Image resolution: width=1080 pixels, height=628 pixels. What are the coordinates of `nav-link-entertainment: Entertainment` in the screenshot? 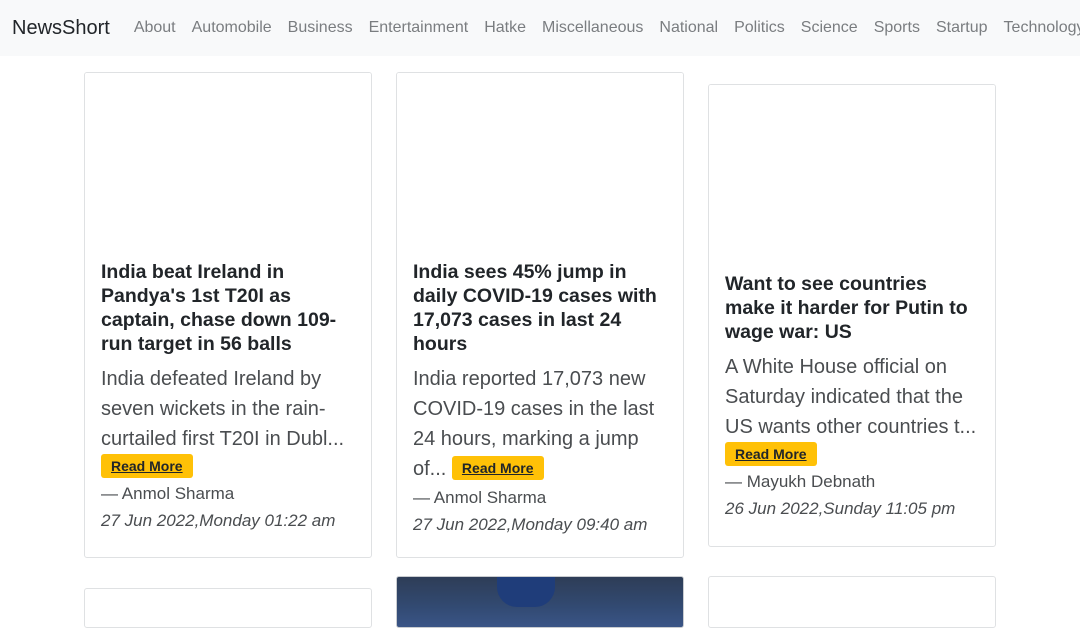 It's located at (419, 28).